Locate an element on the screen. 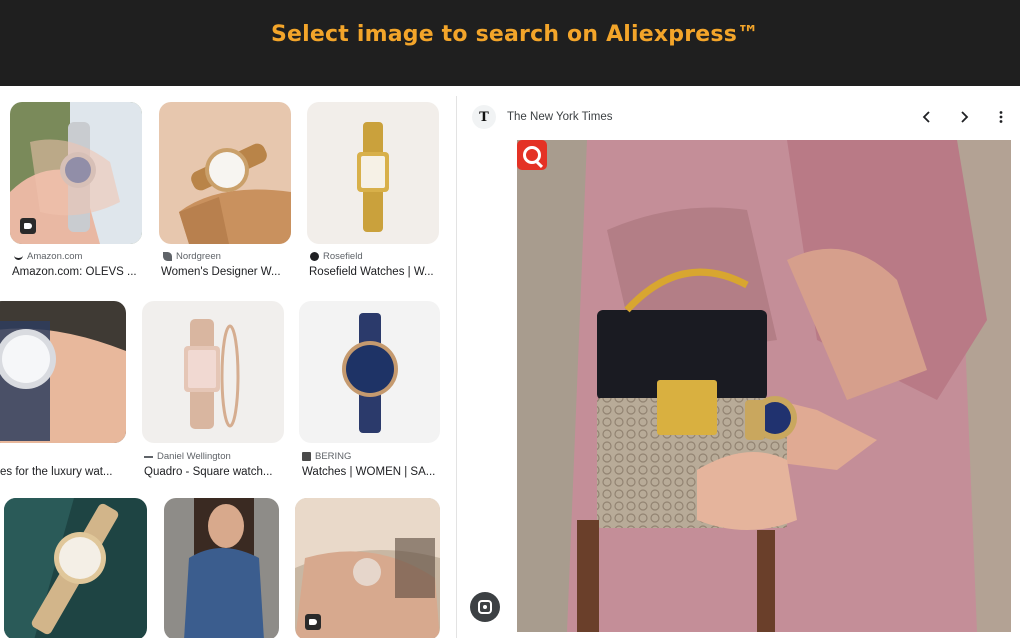  result-source: Daniel Wellington is located at coordinates (187, 456).